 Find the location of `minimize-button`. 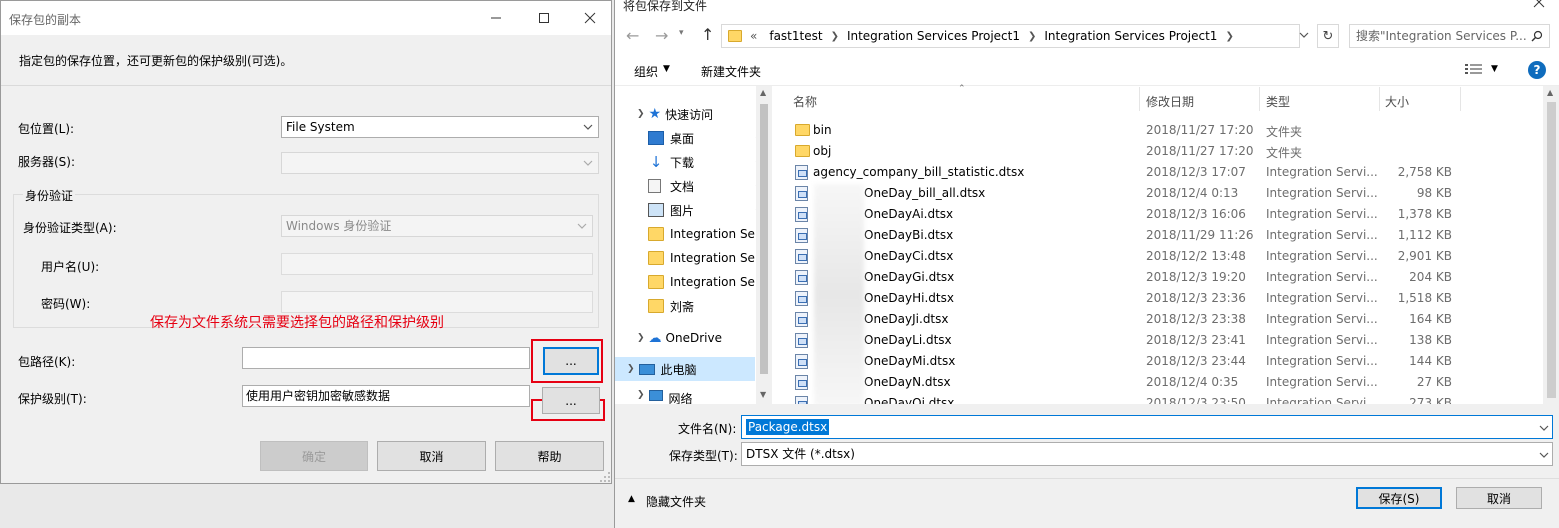

minimize-button is located at coordinates (496, 18).